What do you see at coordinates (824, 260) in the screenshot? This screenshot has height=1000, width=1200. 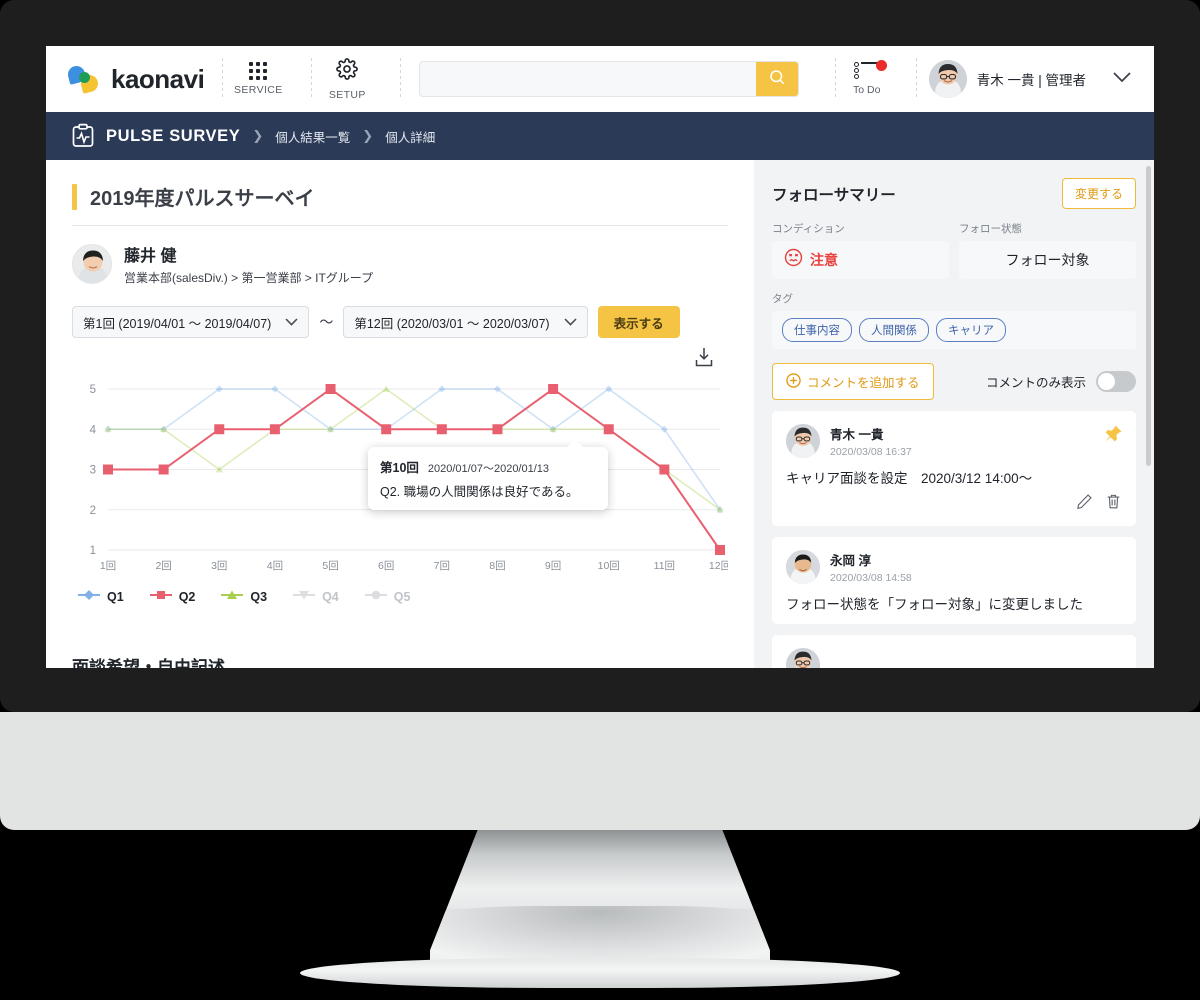 I see `condition-value: 注意` at bounding box center [824, 260].